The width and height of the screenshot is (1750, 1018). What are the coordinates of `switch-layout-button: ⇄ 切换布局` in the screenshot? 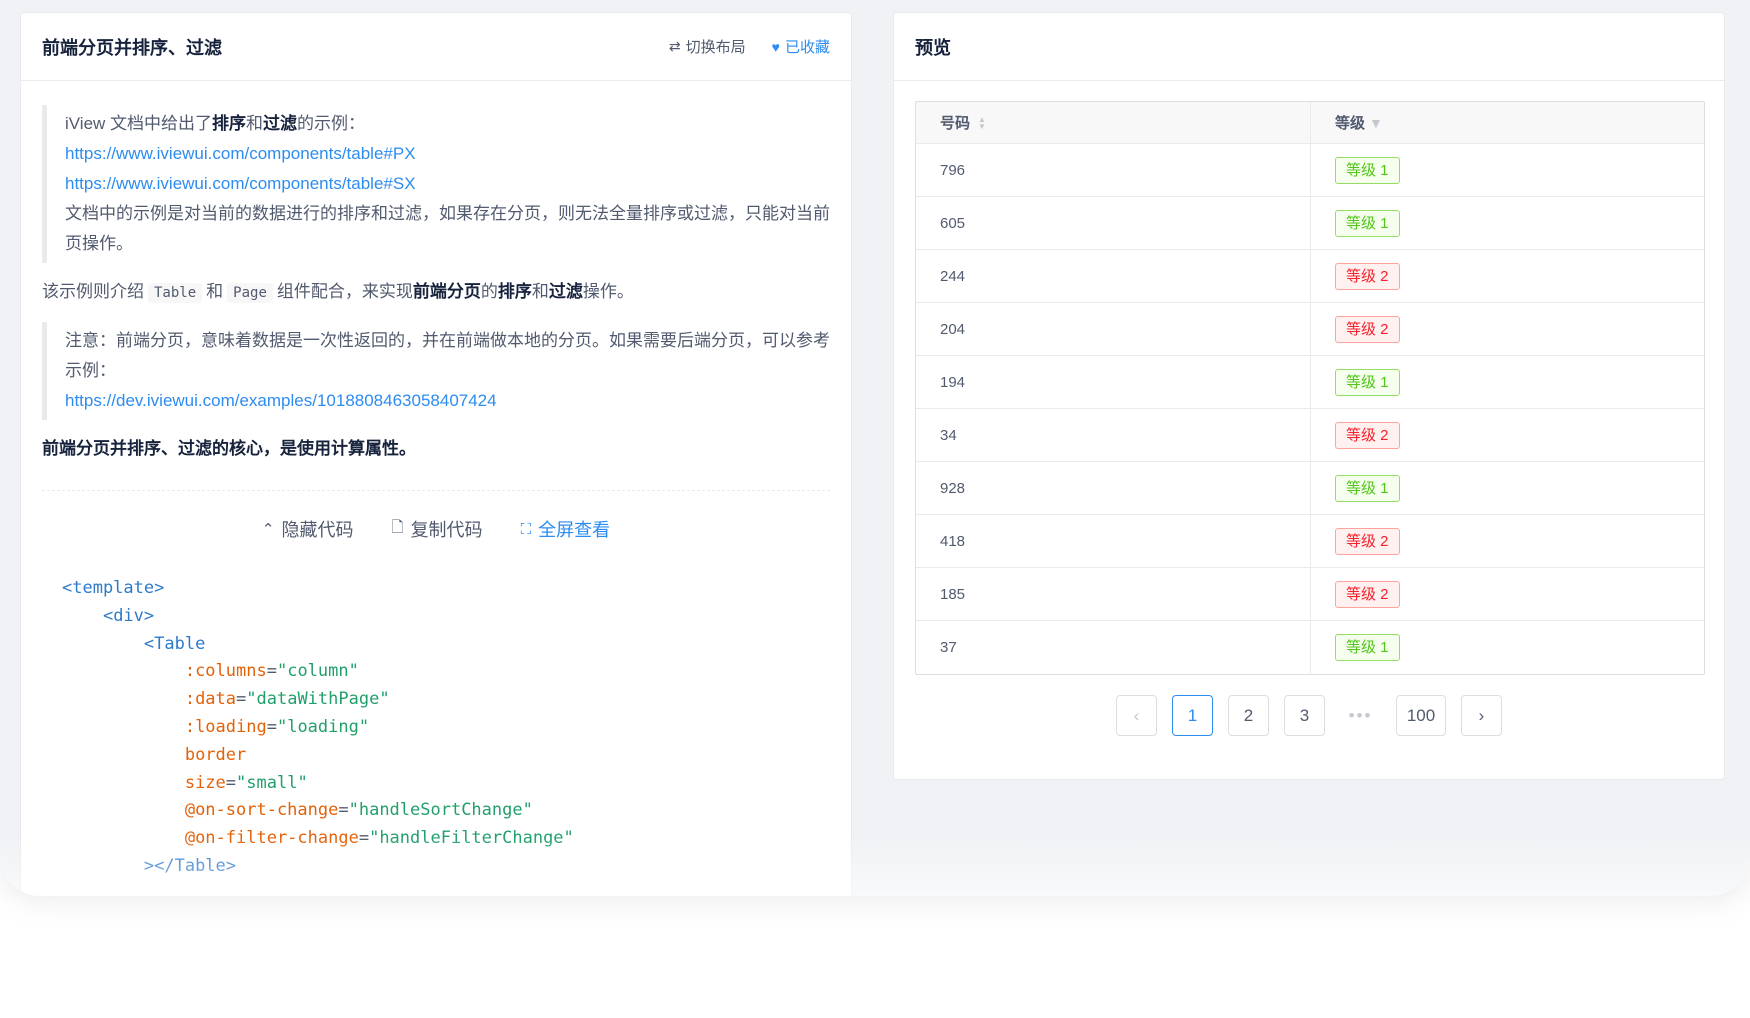 It's located at (707, 46).